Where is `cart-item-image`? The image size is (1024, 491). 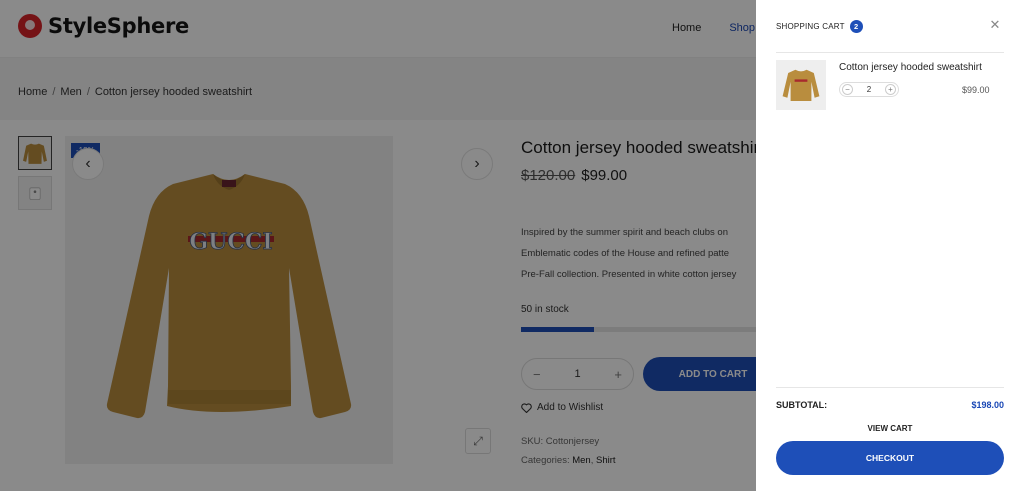 cart-item-image is located at coordinates (801, 85).